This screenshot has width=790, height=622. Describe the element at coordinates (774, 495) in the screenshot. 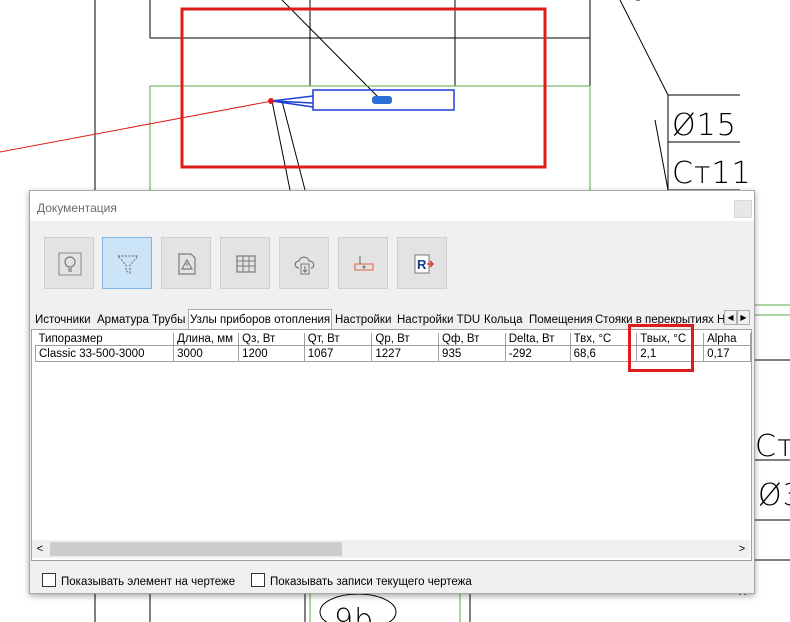

I see `cad-label-d3: Ø3` at that location.